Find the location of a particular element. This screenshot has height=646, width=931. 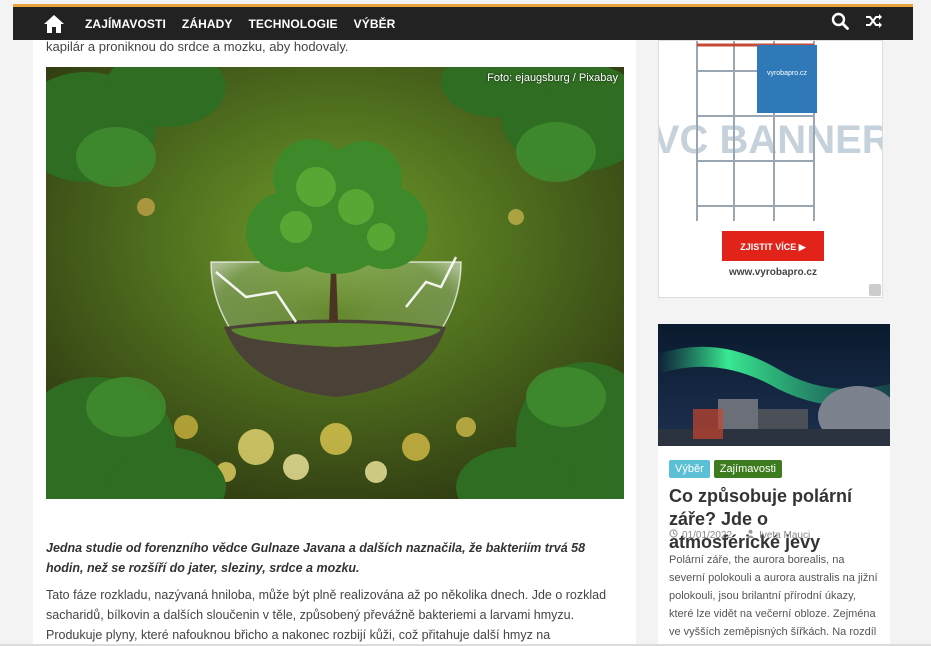

ad-bg-text: PVC BANNERY is located at coordinates (771, 140).